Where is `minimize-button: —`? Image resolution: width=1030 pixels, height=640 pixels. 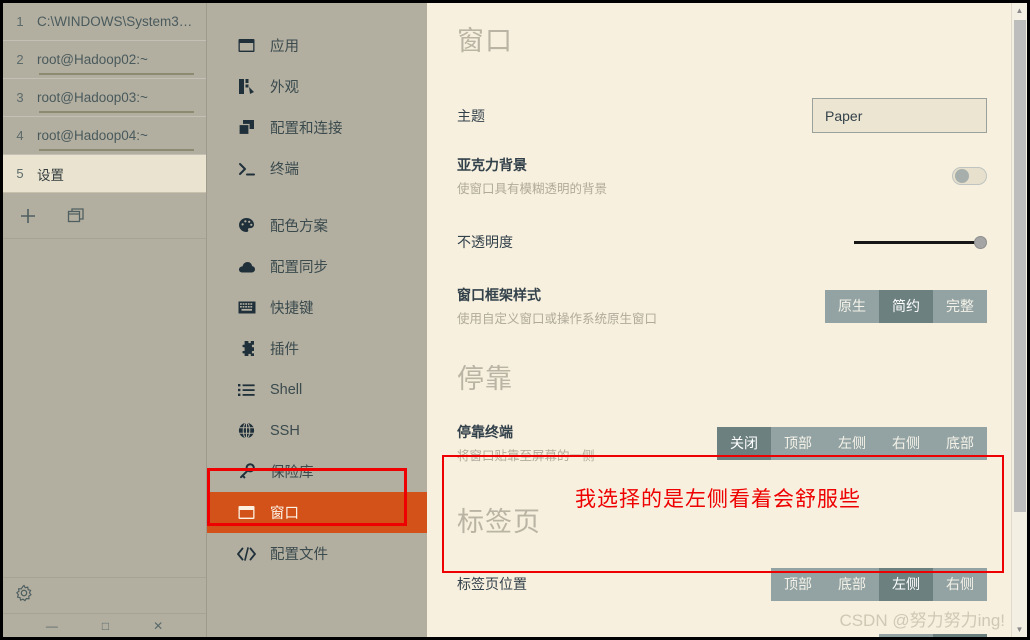 minimize-button: — is located at coordinates (52, 626).